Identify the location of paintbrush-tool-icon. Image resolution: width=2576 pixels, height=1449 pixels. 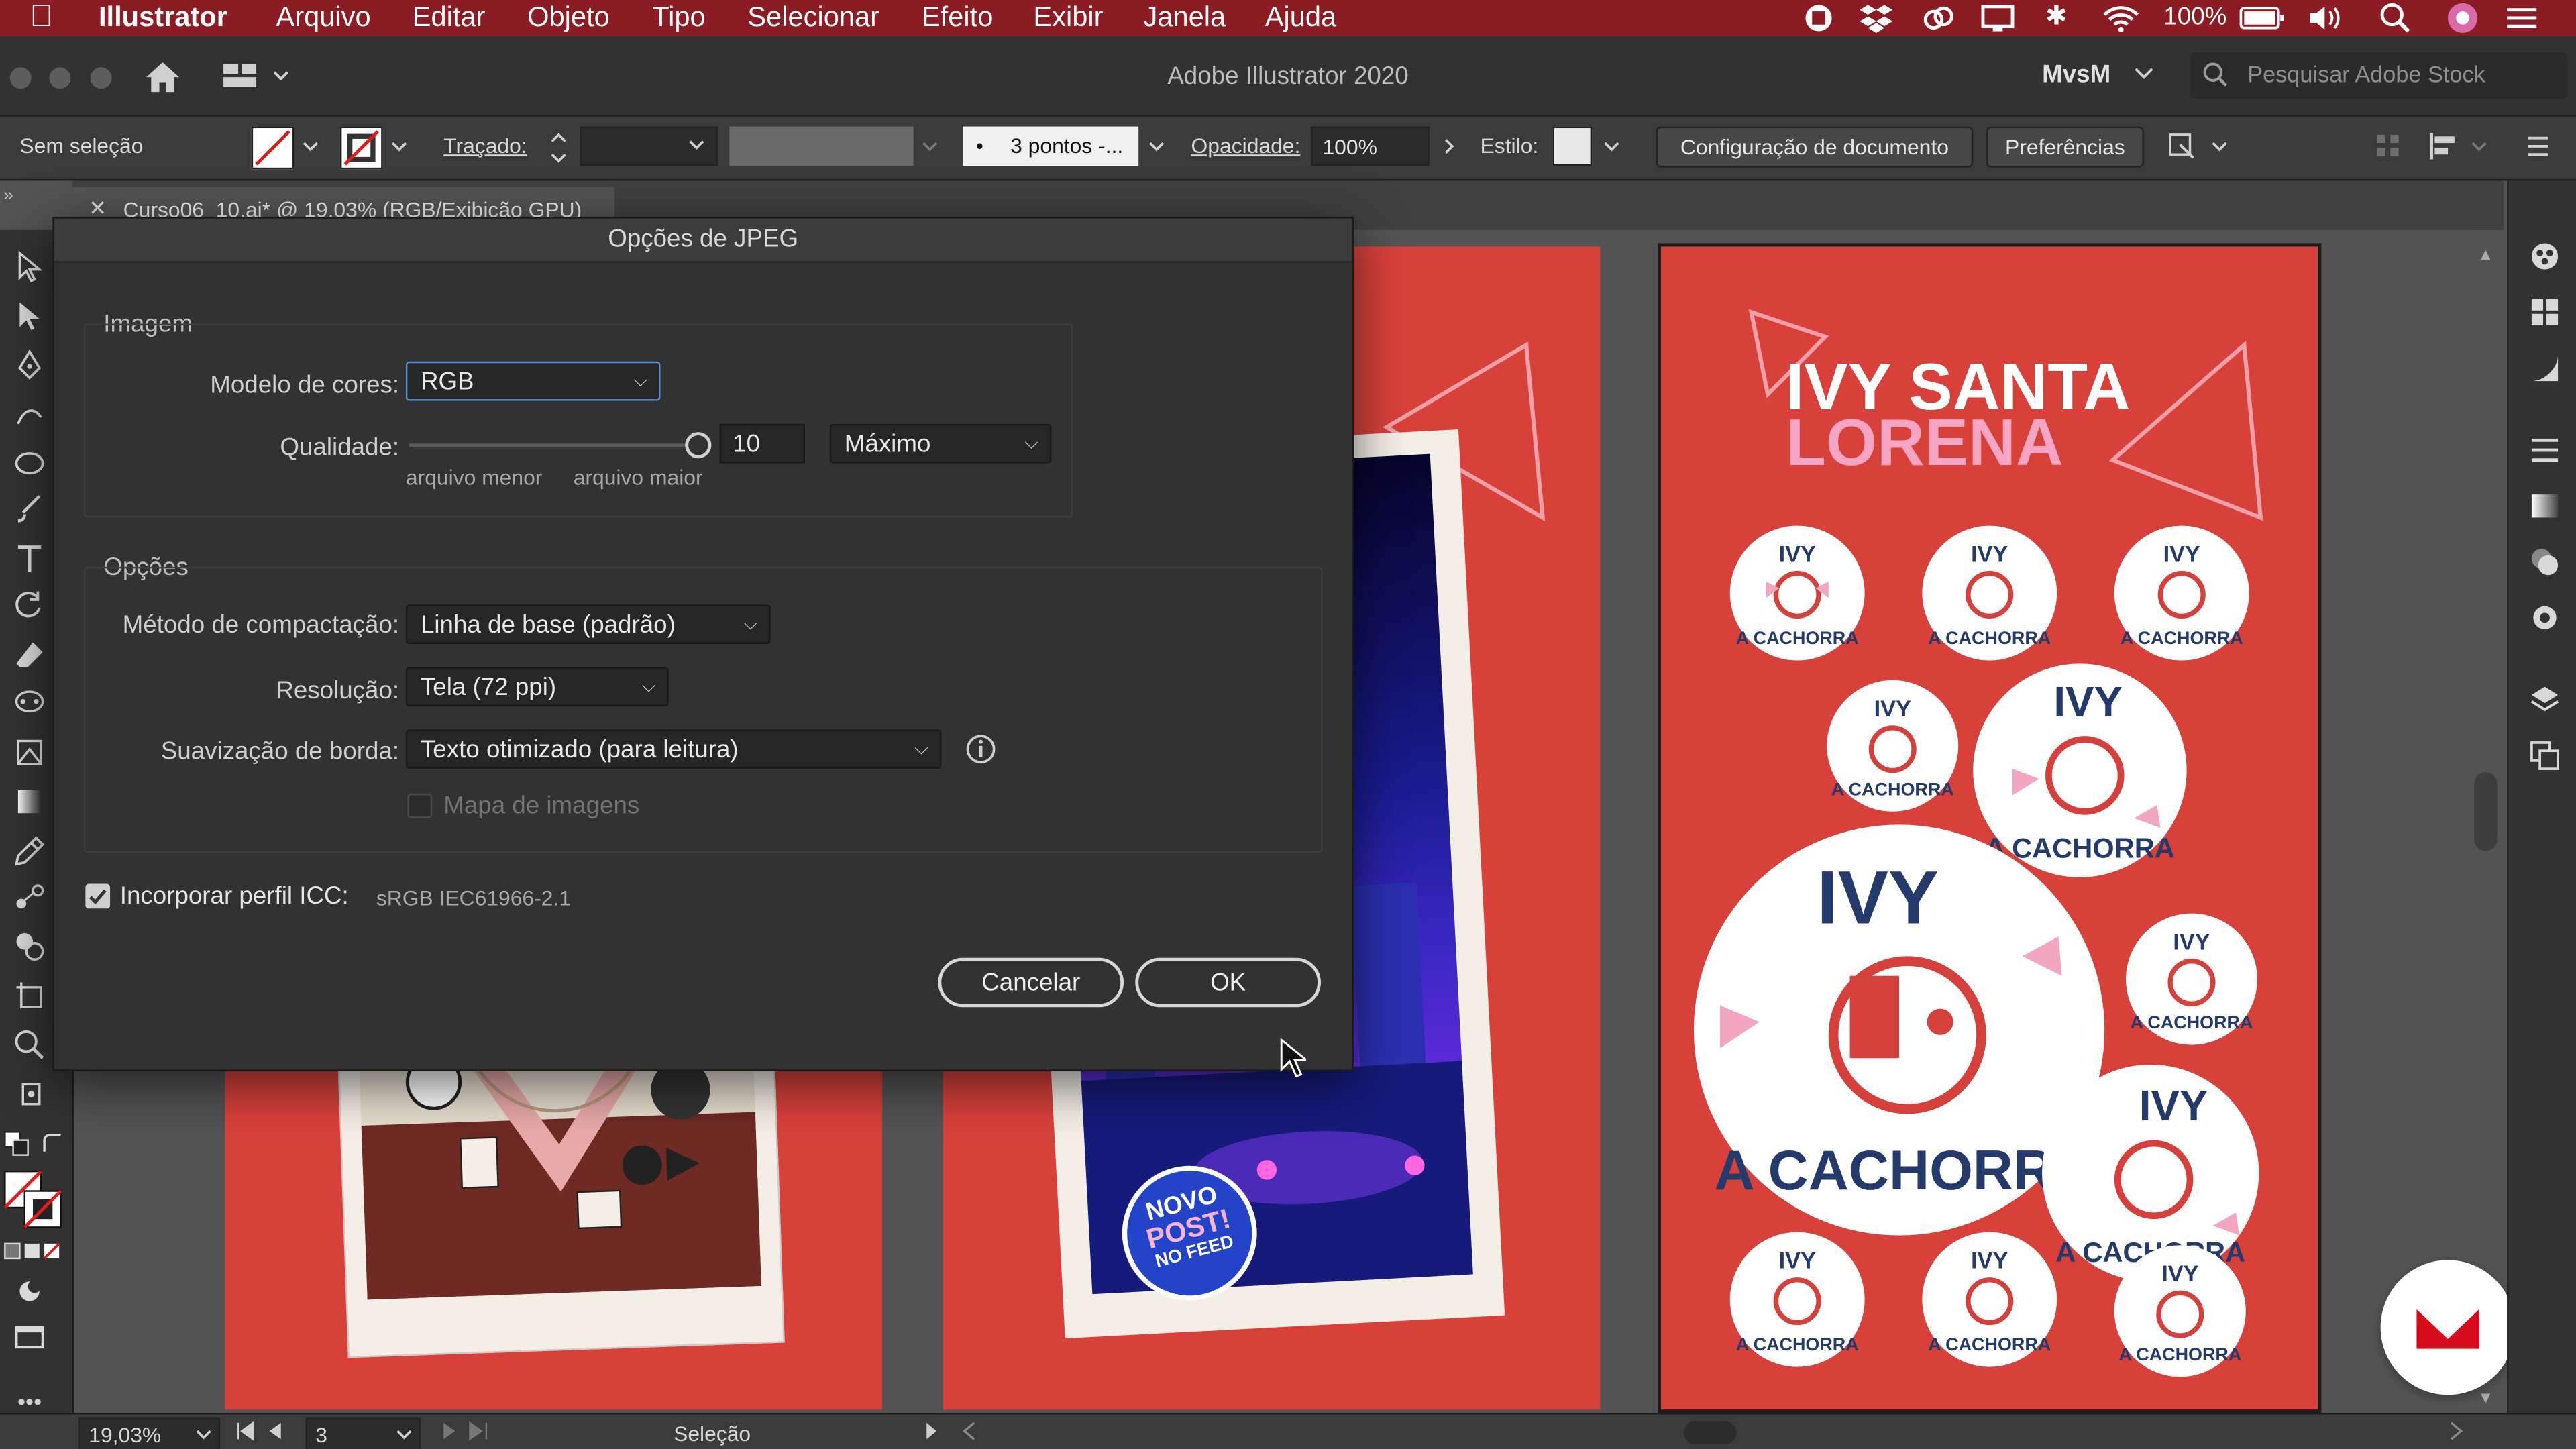
(29, 511).